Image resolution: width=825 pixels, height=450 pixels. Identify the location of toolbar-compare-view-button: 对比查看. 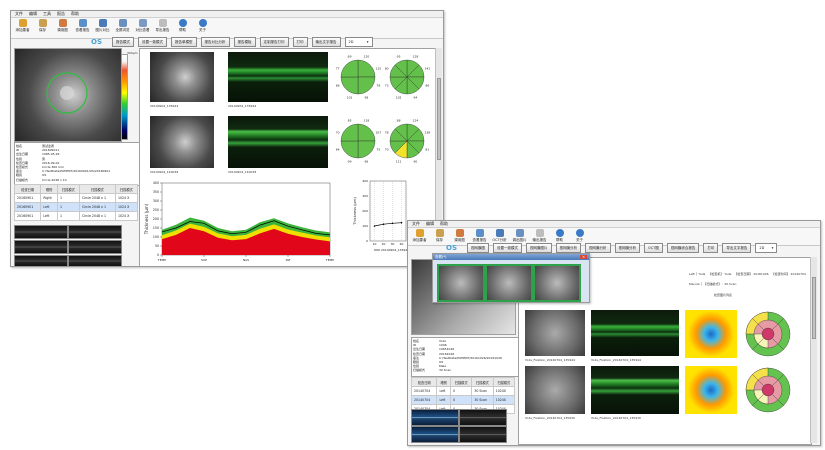
(142, 26).